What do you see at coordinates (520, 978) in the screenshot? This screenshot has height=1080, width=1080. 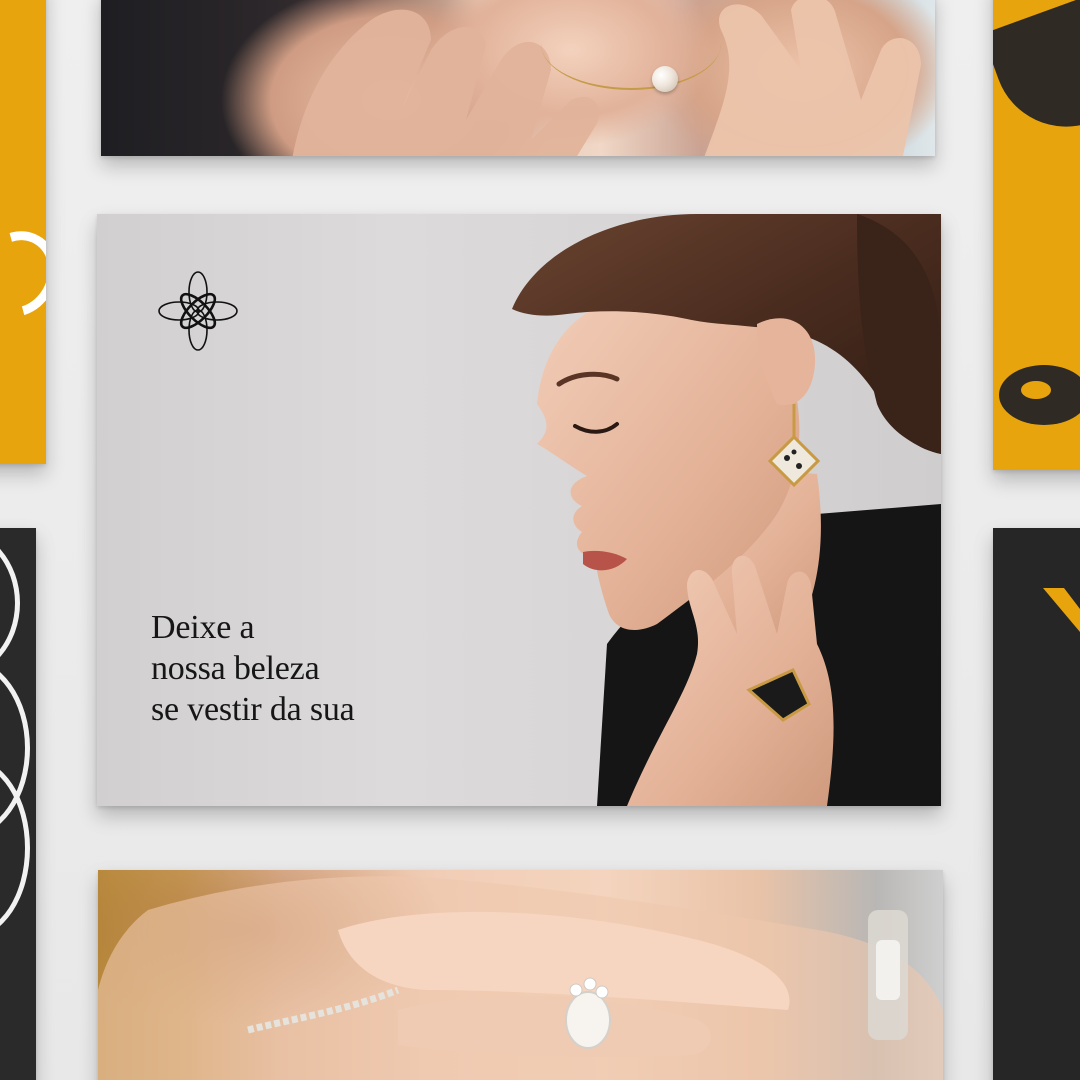 I see `ring-hands-photo` at bounding box center [520, 978].